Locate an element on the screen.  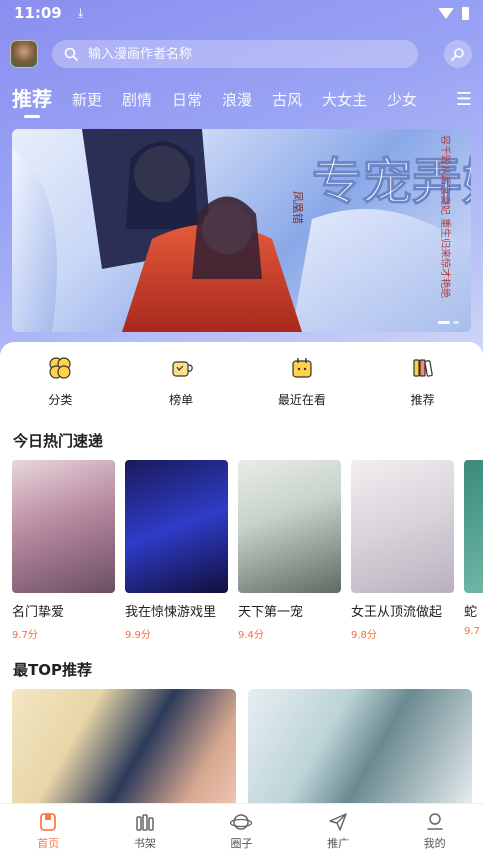
section-title-top: 最TOP推荐 is located at coordinates (52, 670).